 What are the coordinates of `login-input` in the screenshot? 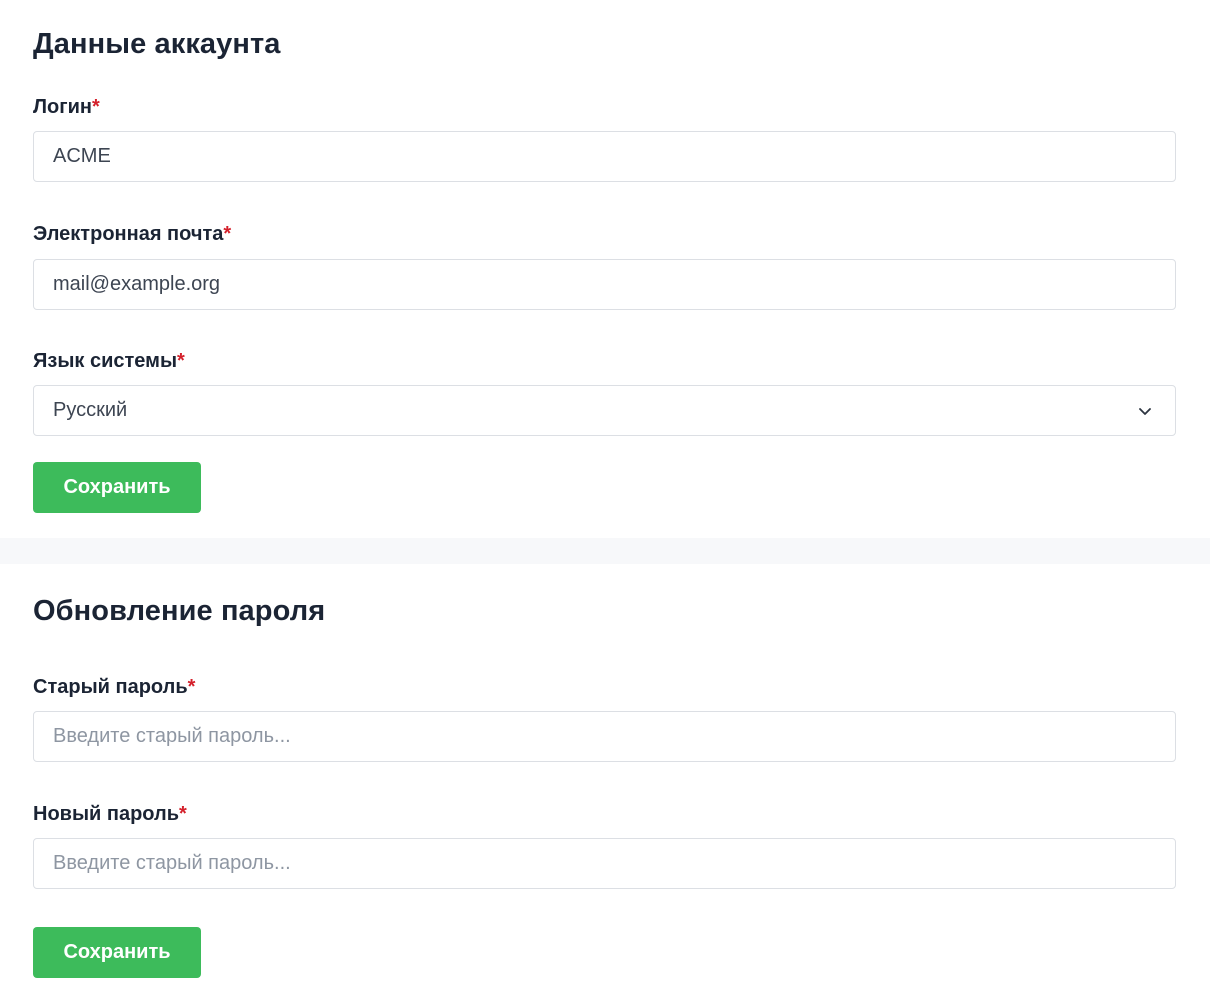 It's located at (604, 156).